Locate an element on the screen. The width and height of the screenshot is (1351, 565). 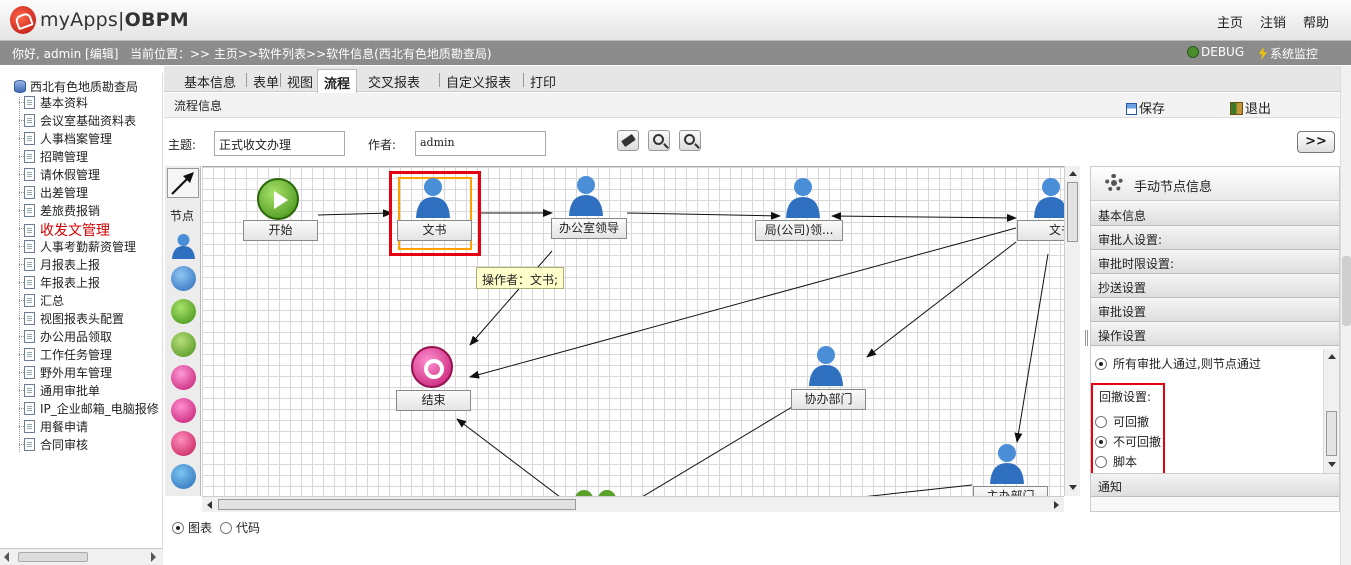
bureau-leader-node-icon is located at coordinates (803, 198).